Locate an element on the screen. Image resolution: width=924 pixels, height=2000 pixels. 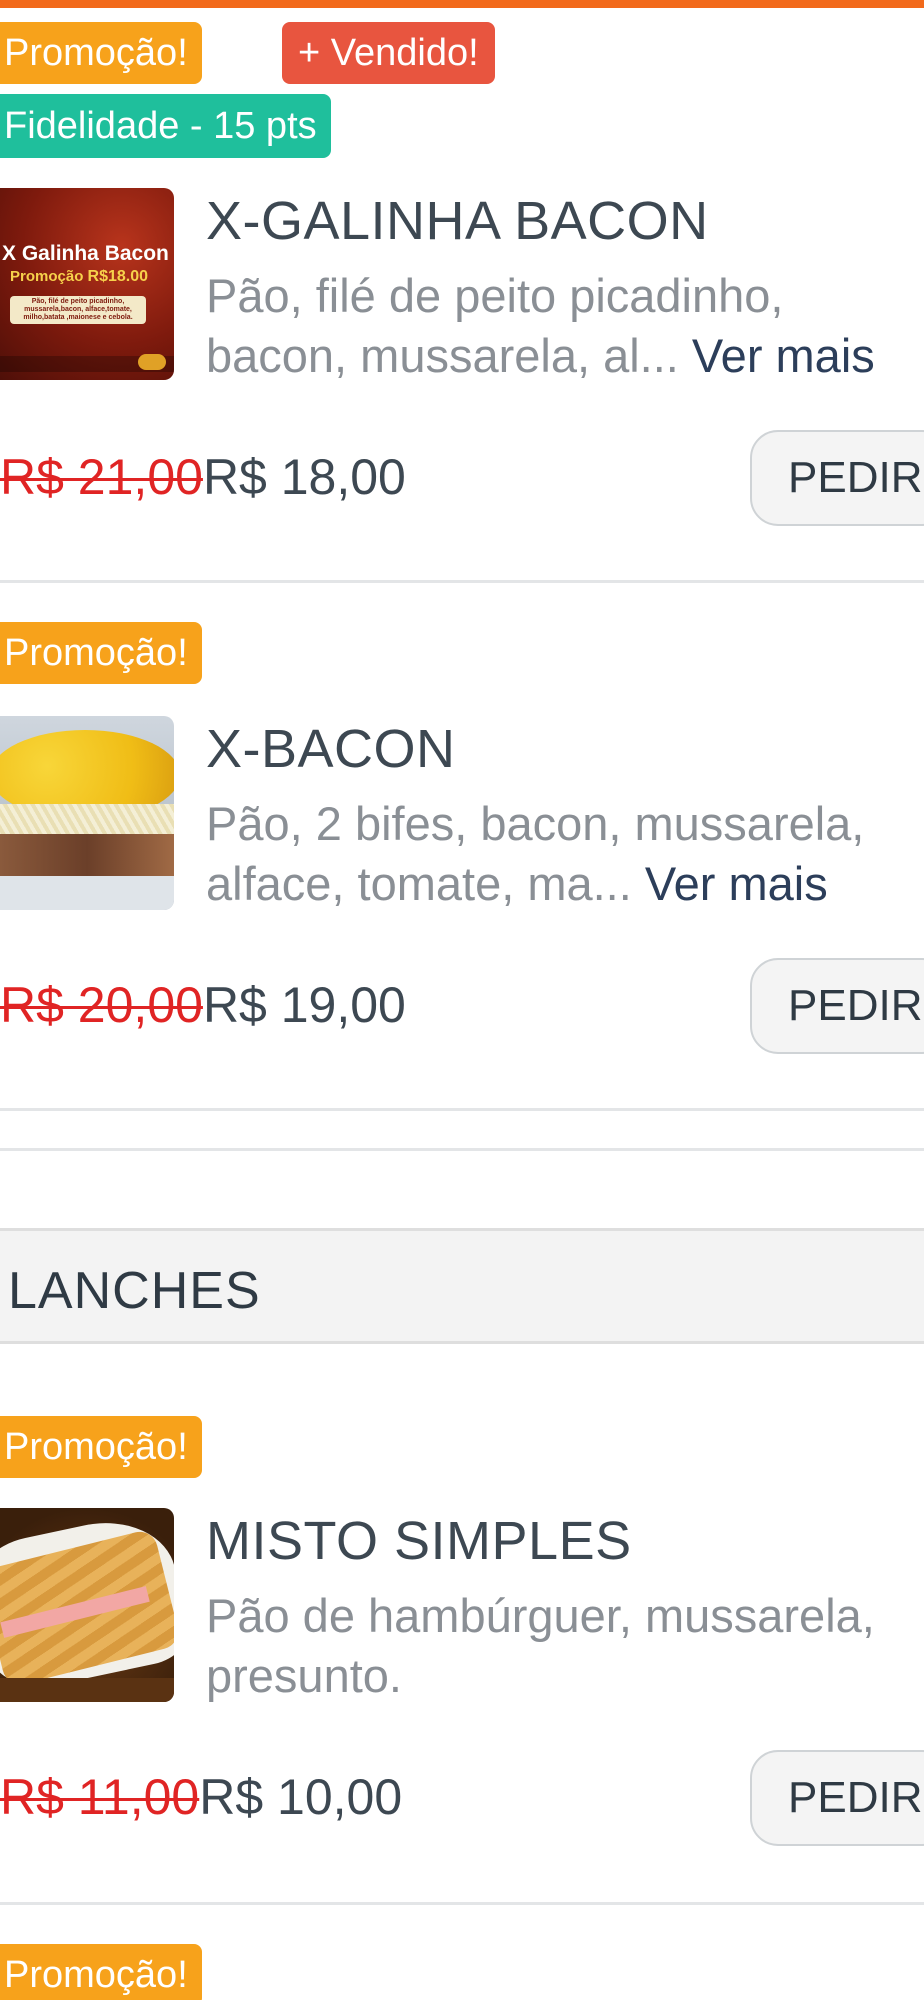
image-title: X Galinha Bacon is located at coordinates (85, 253).